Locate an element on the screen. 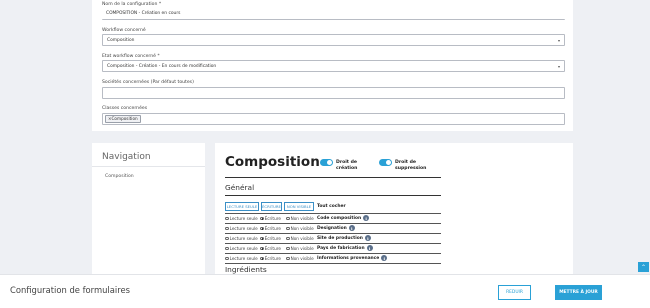 The width and height of the screenshot is (650, 308). section-general: Général is located at coordinates (240, 187).